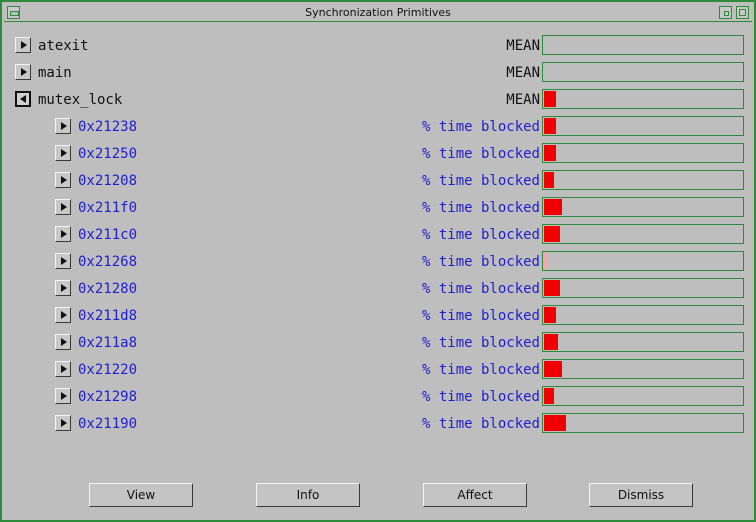 Image resolution: width=756 pixels, height=522 pixels. I want to click on collapse-arrow-icon, so click(23, 99).